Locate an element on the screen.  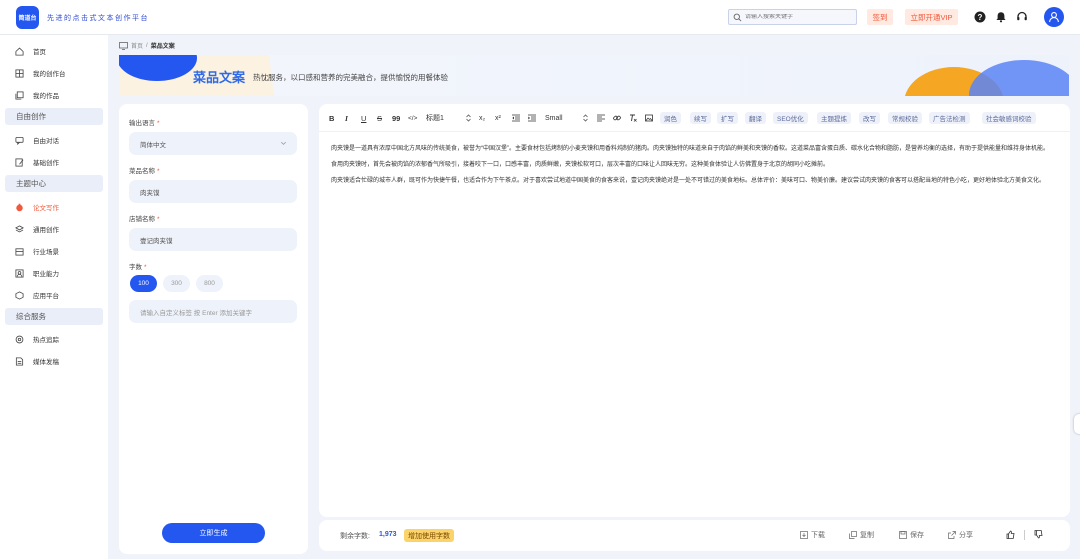
sidebar-item-basic: 基础创作 is located at coordinates (37, 162).